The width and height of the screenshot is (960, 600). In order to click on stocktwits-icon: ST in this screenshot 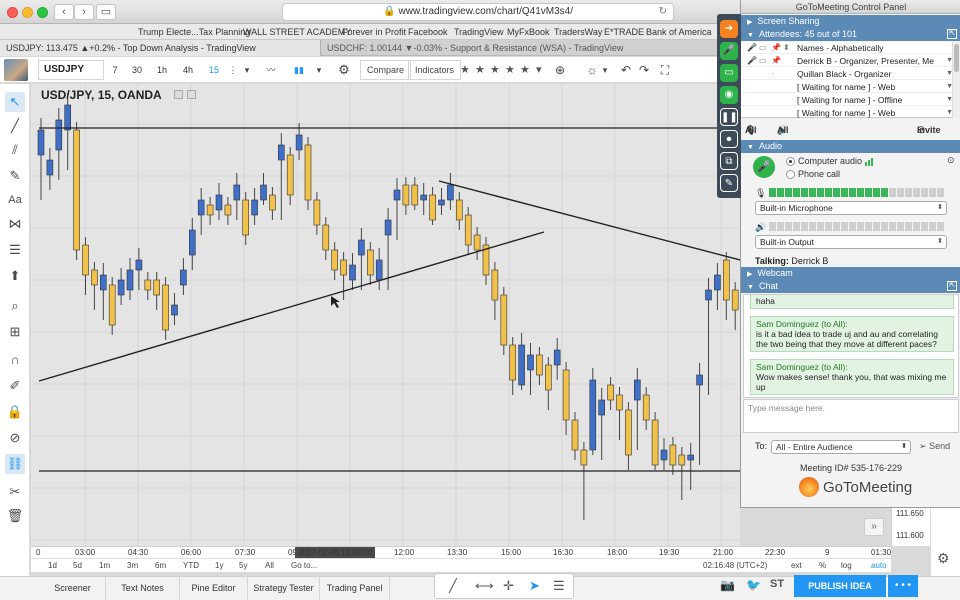, I will do `click(777, 584)`.